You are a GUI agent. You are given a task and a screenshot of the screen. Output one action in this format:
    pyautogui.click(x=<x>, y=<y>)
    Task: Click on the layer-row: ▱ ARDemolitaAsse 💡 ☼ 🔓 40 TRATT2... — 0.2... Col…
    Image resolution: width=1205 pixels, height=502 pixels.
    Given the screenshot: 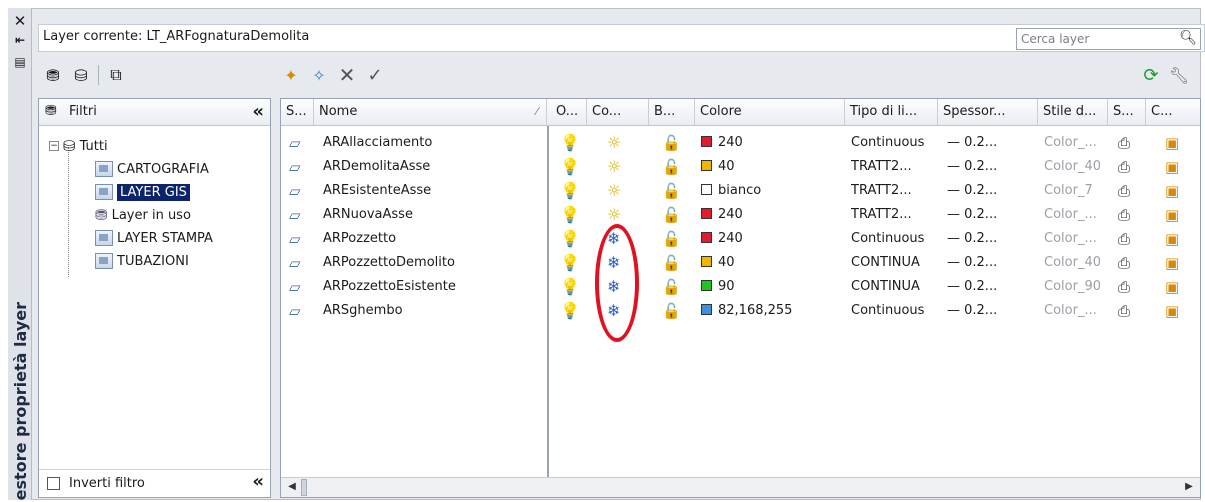 What is the action you would take?
    pyautogui.click(x=740, y=167)
    